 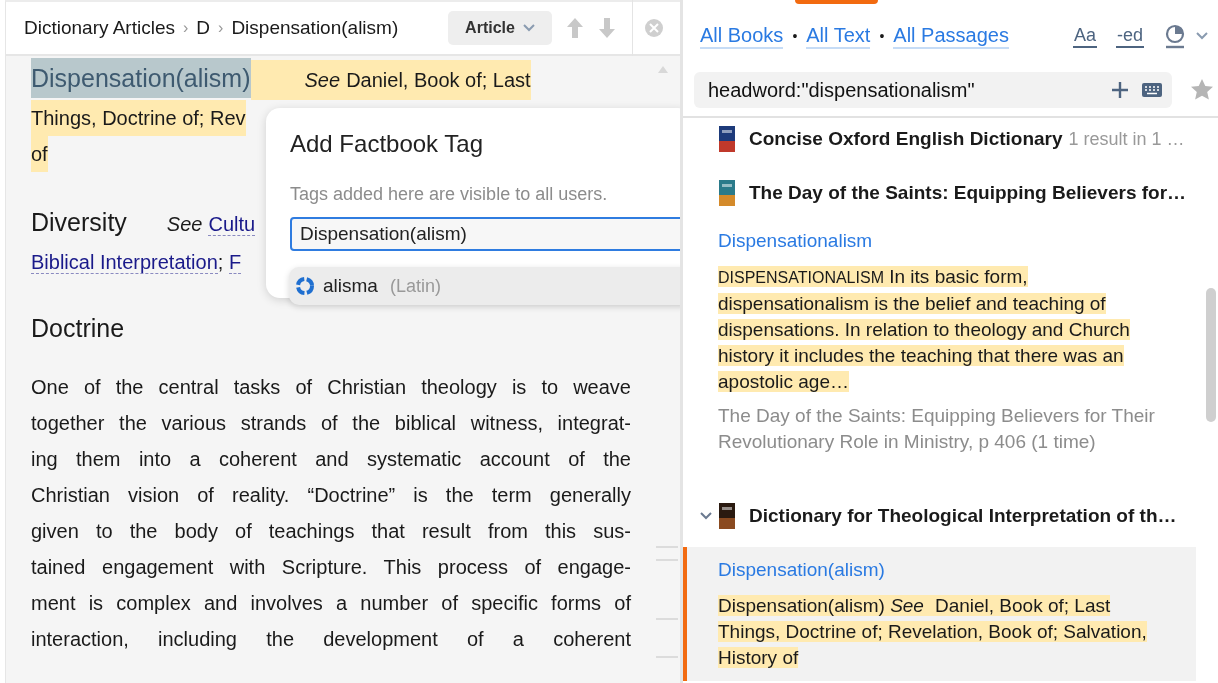 What do you see at coordinates (1084, 36) in the screenshot?
I see `format-button: Aa` at bounding box center [1084, 36].